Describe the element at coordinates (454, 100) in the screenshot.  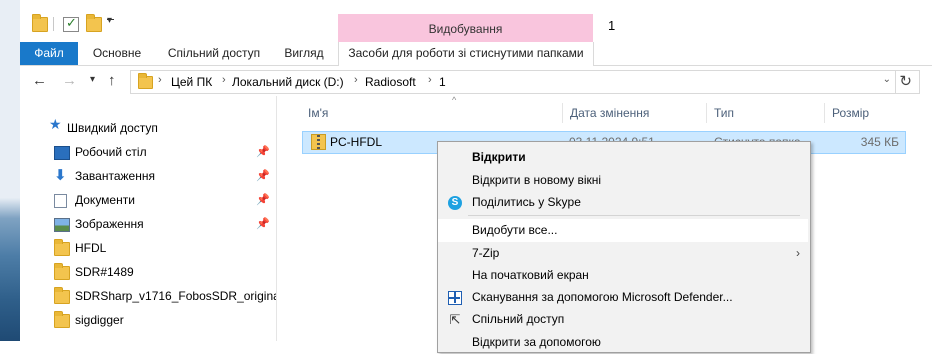
I see `sort-ascending-icon: ^` at that location.